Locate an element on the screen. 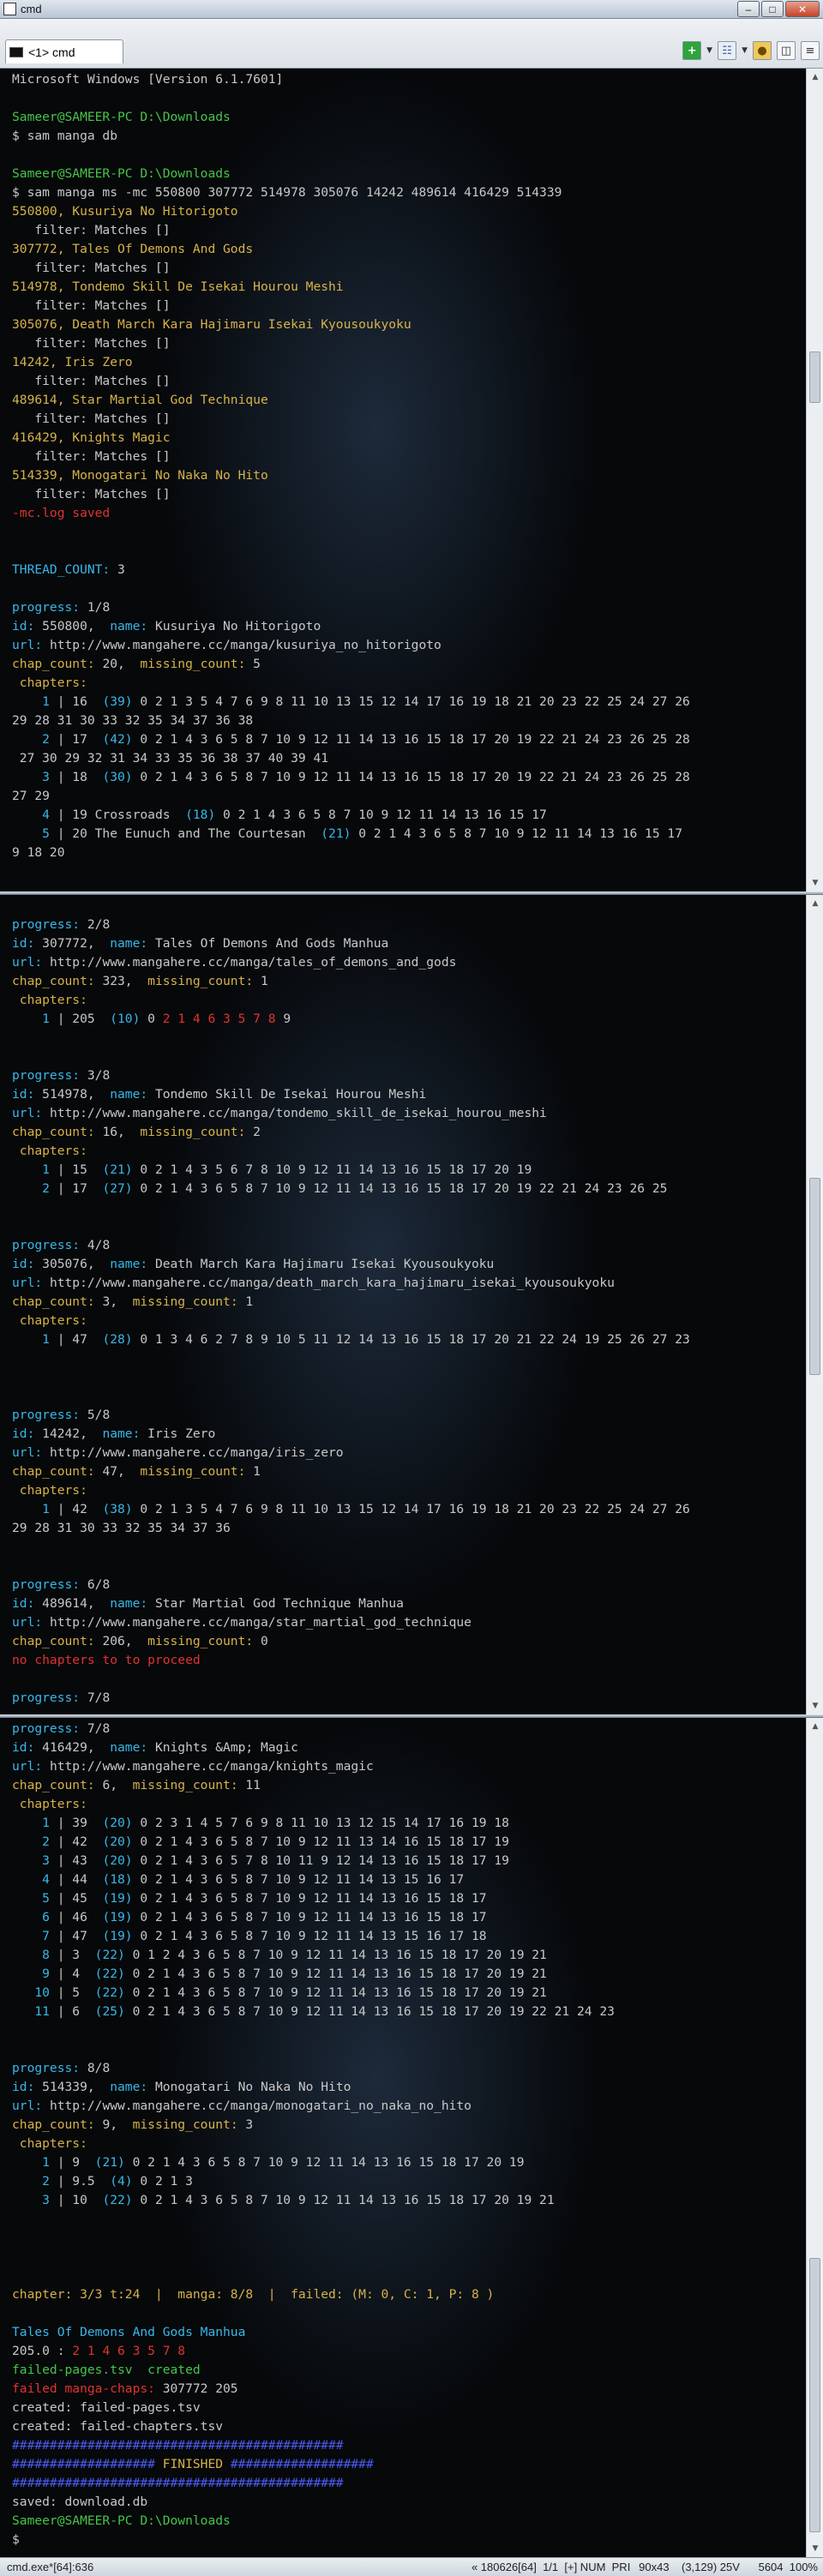  grid-view-button: ☷ is located at coordinates (727, 50).